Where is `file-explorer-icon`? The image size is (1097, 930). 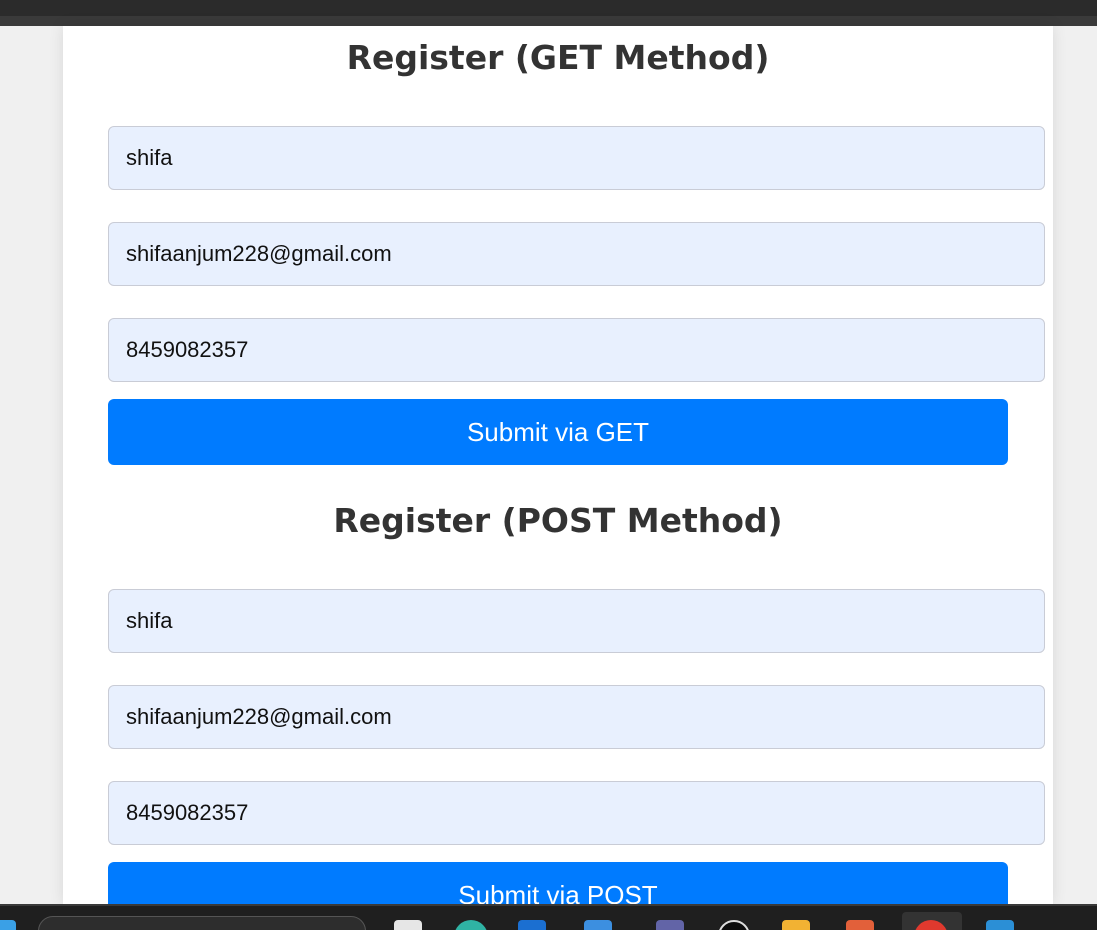
file-explorer-icon is located at coordinates (796, 925).